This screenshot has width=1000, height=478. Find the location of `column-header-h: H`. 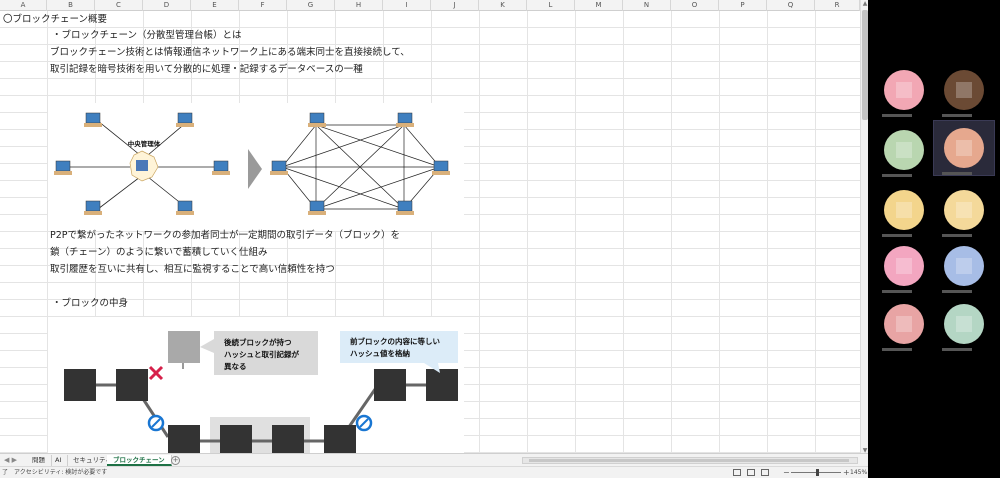

column-header-h: H is located at coordinates (359, 5).